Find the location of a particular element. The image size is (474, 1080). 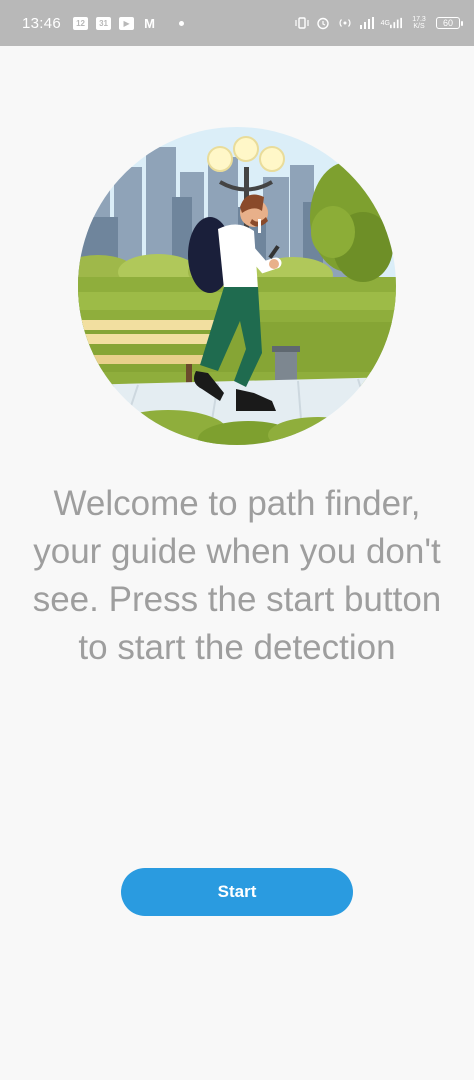

network-4g-icon: 4G is located at coordinates (391, 23).